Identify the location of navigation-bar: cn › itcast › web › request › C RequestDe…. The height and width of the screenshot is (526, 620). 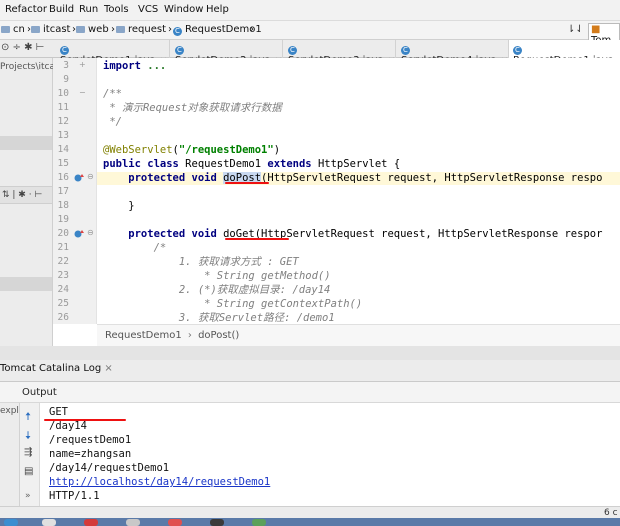
(310, 34).